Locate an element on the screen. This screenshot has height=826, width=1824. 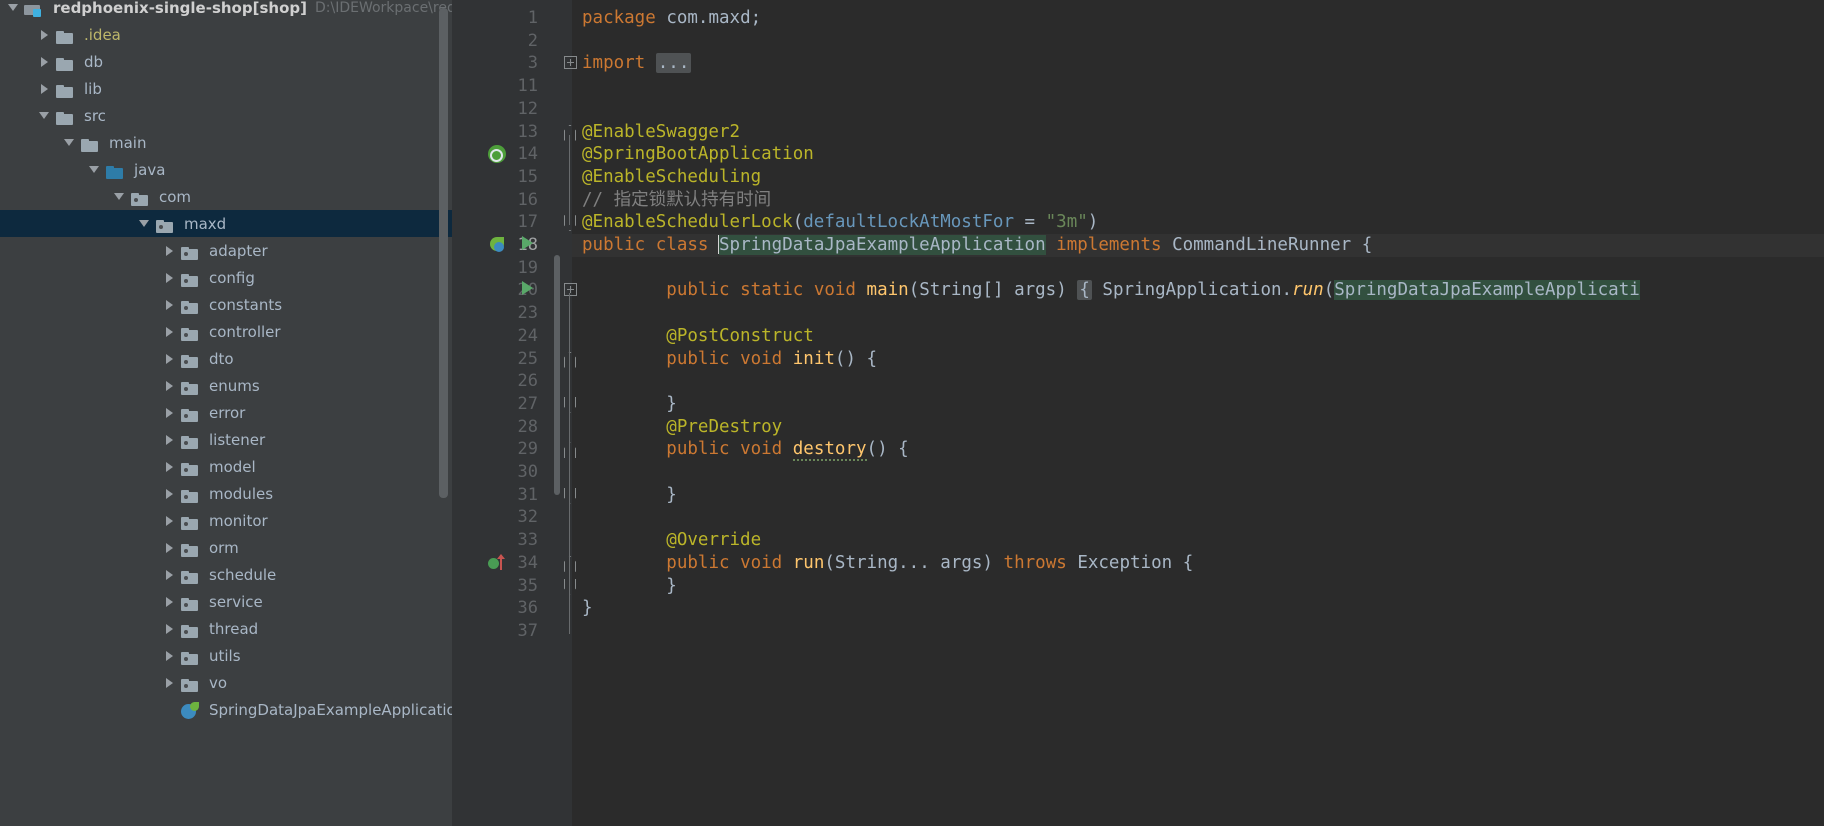
tree-item-listener: listener is located at coordinates (226, 439).